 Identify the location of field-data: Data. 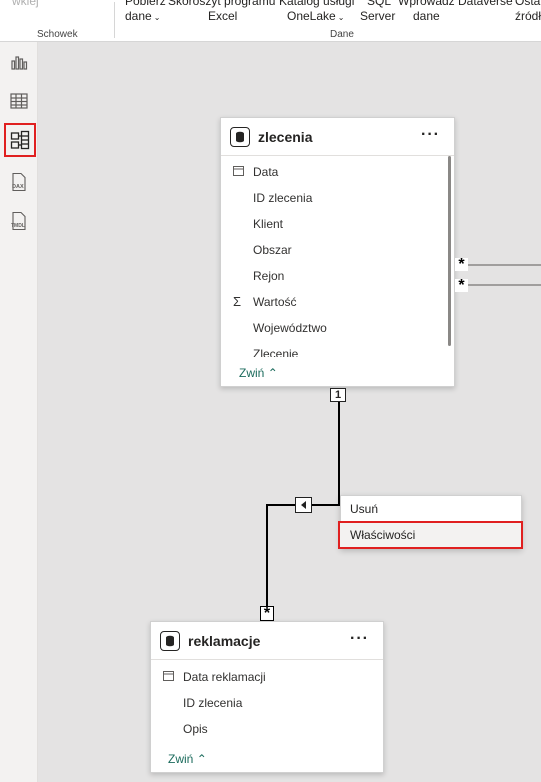
(265, 172).